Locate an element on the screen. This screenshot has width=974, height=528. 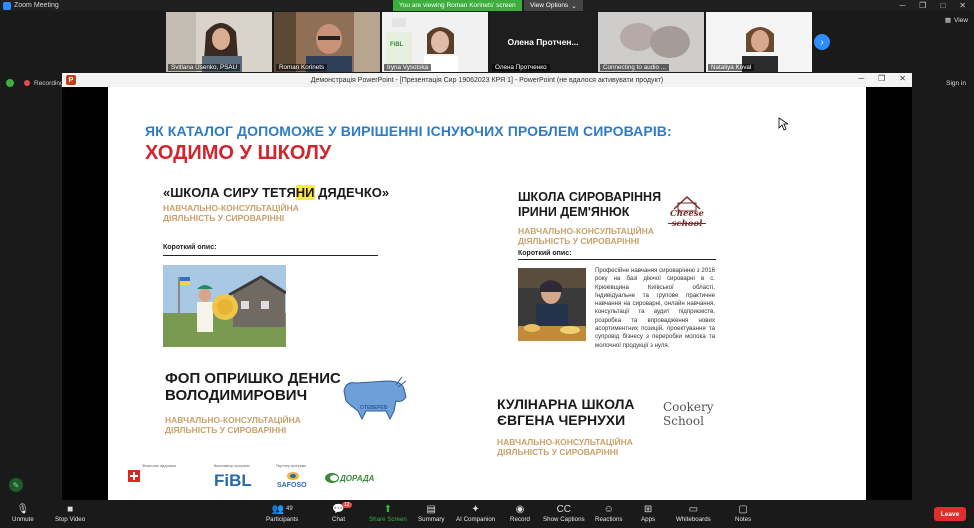
microphone-muted-icon: 🎙 is located at coordinates (23, 509).